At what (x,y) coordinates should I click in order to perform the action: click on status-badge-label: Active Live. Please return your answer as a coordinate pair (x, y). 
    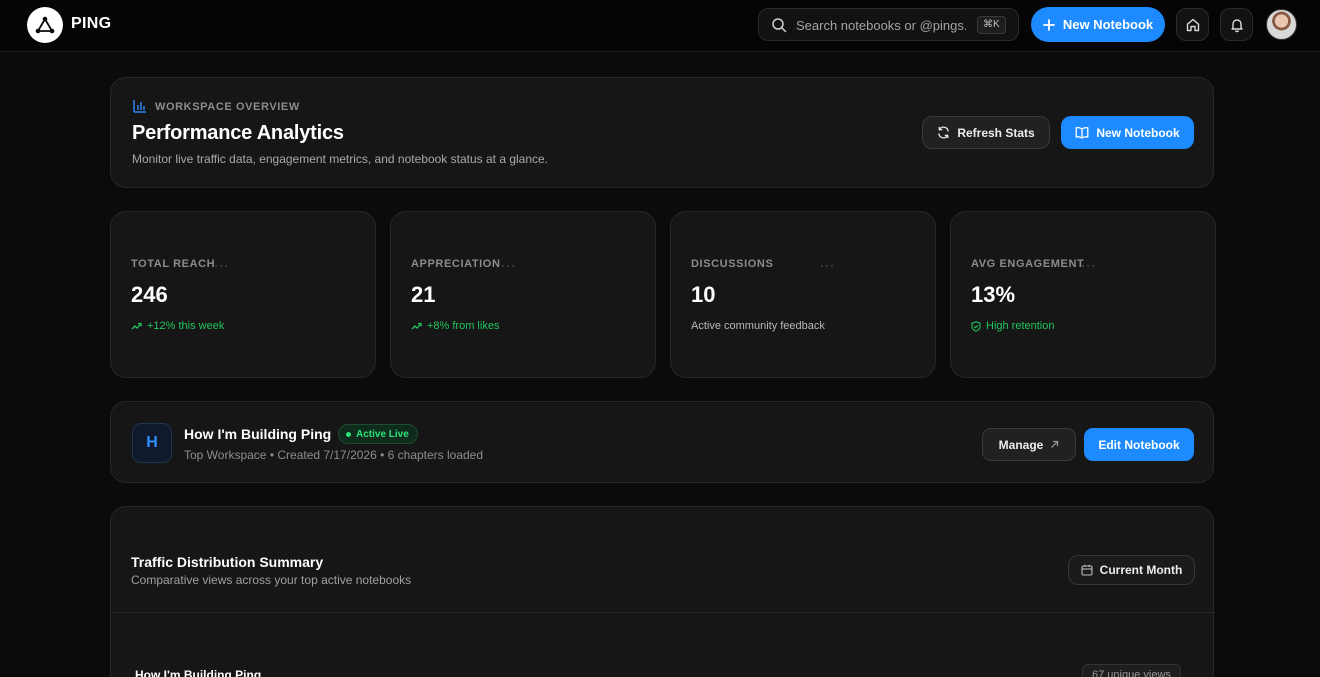
    Looking at the image, I should click on (382, 434).